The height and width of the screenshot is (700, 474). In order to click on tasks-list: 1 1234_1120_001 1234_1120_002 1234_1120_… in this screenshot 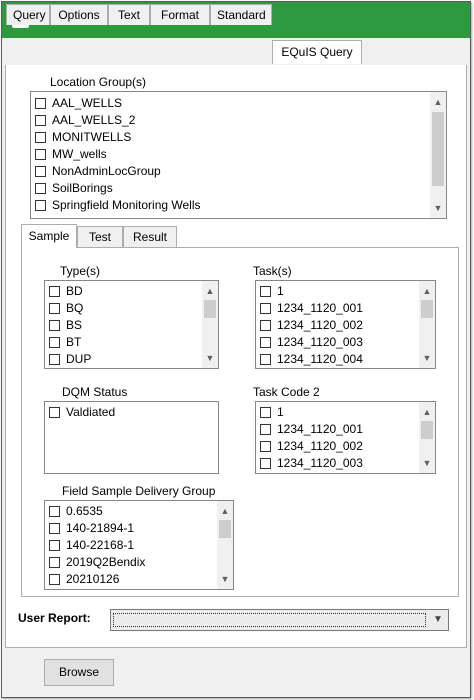, I will do `click(345, 324)`.